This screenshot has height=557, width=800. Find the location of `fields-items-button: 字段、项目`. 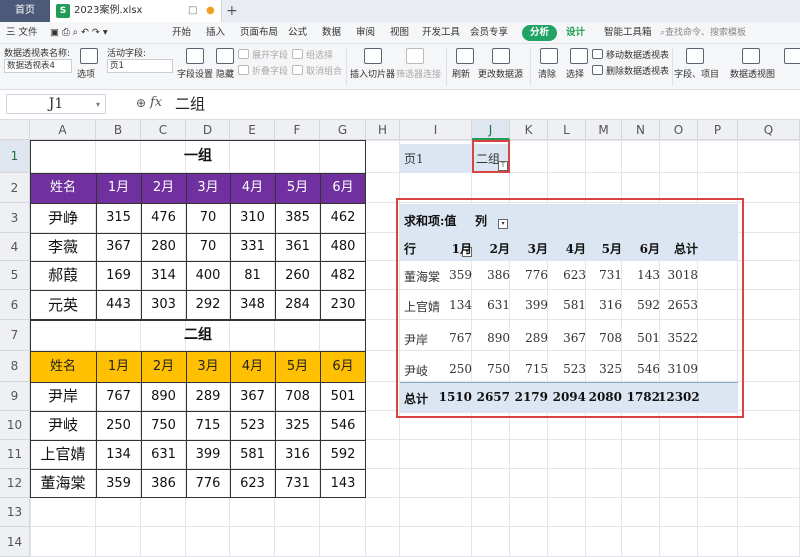

fields-items-button: 字段、项目 is located at coordinates (696, 73).